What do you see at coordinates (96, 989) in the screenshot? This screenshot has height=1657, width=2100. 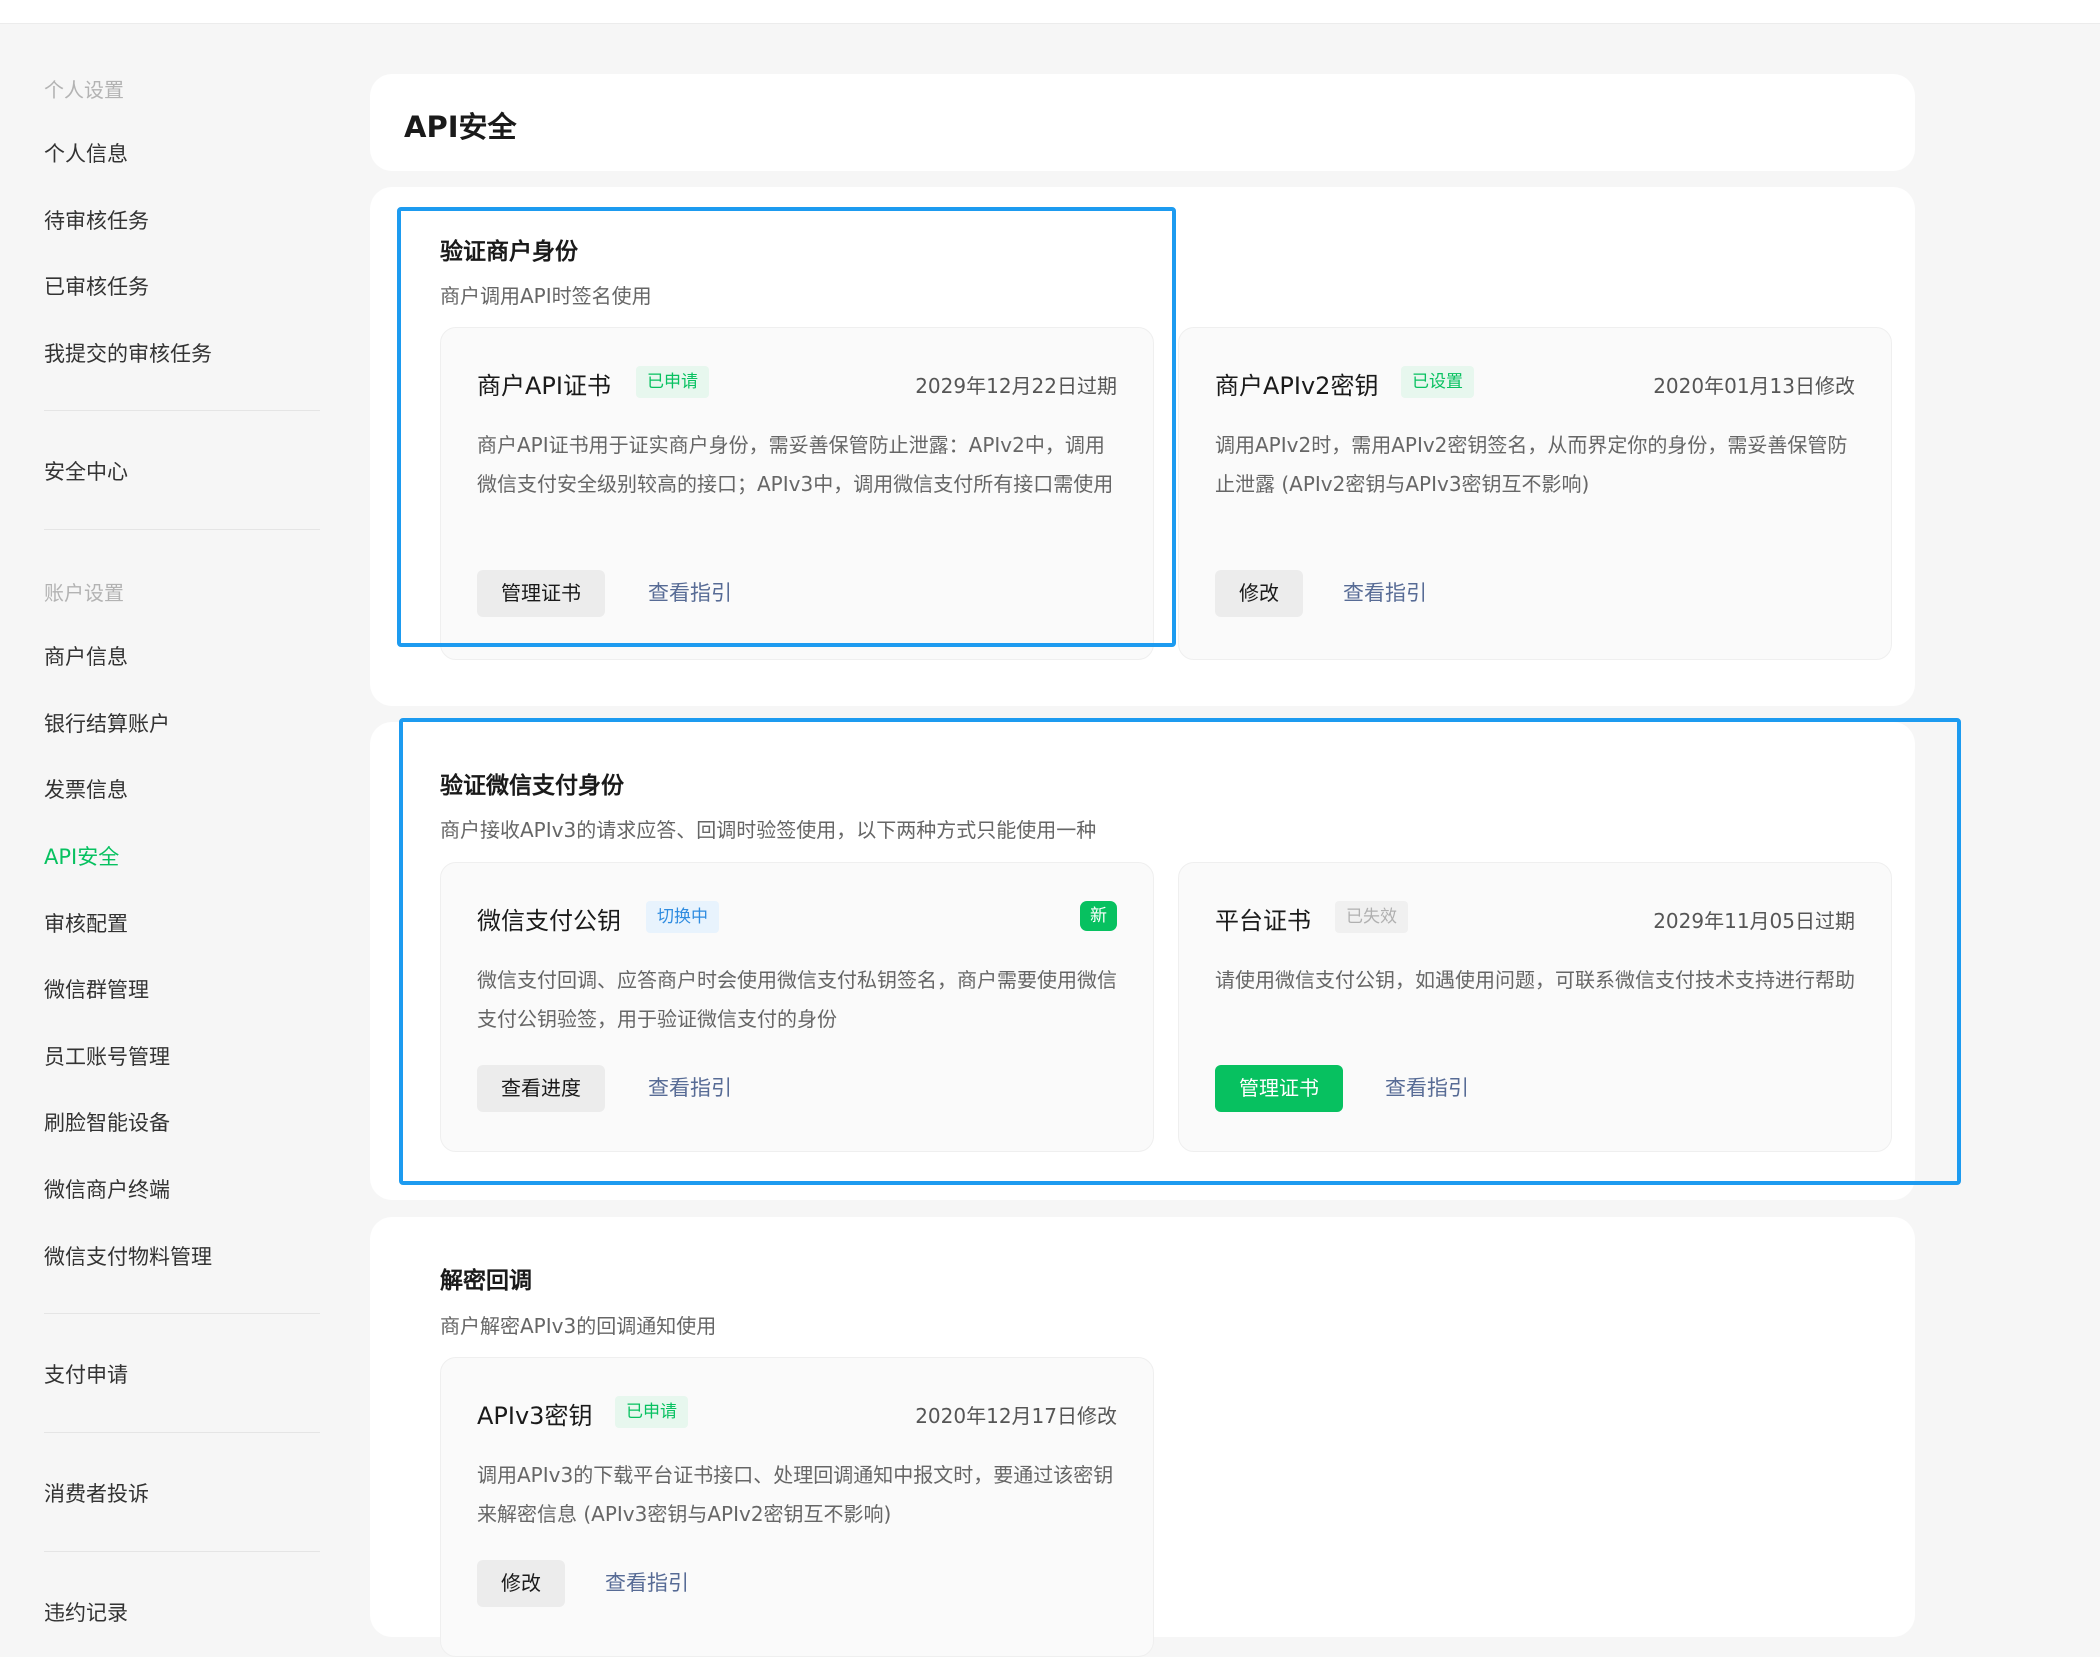 I see `sidebar-item-wechat-group: 微信群管理` at bounding box center [96, 989].